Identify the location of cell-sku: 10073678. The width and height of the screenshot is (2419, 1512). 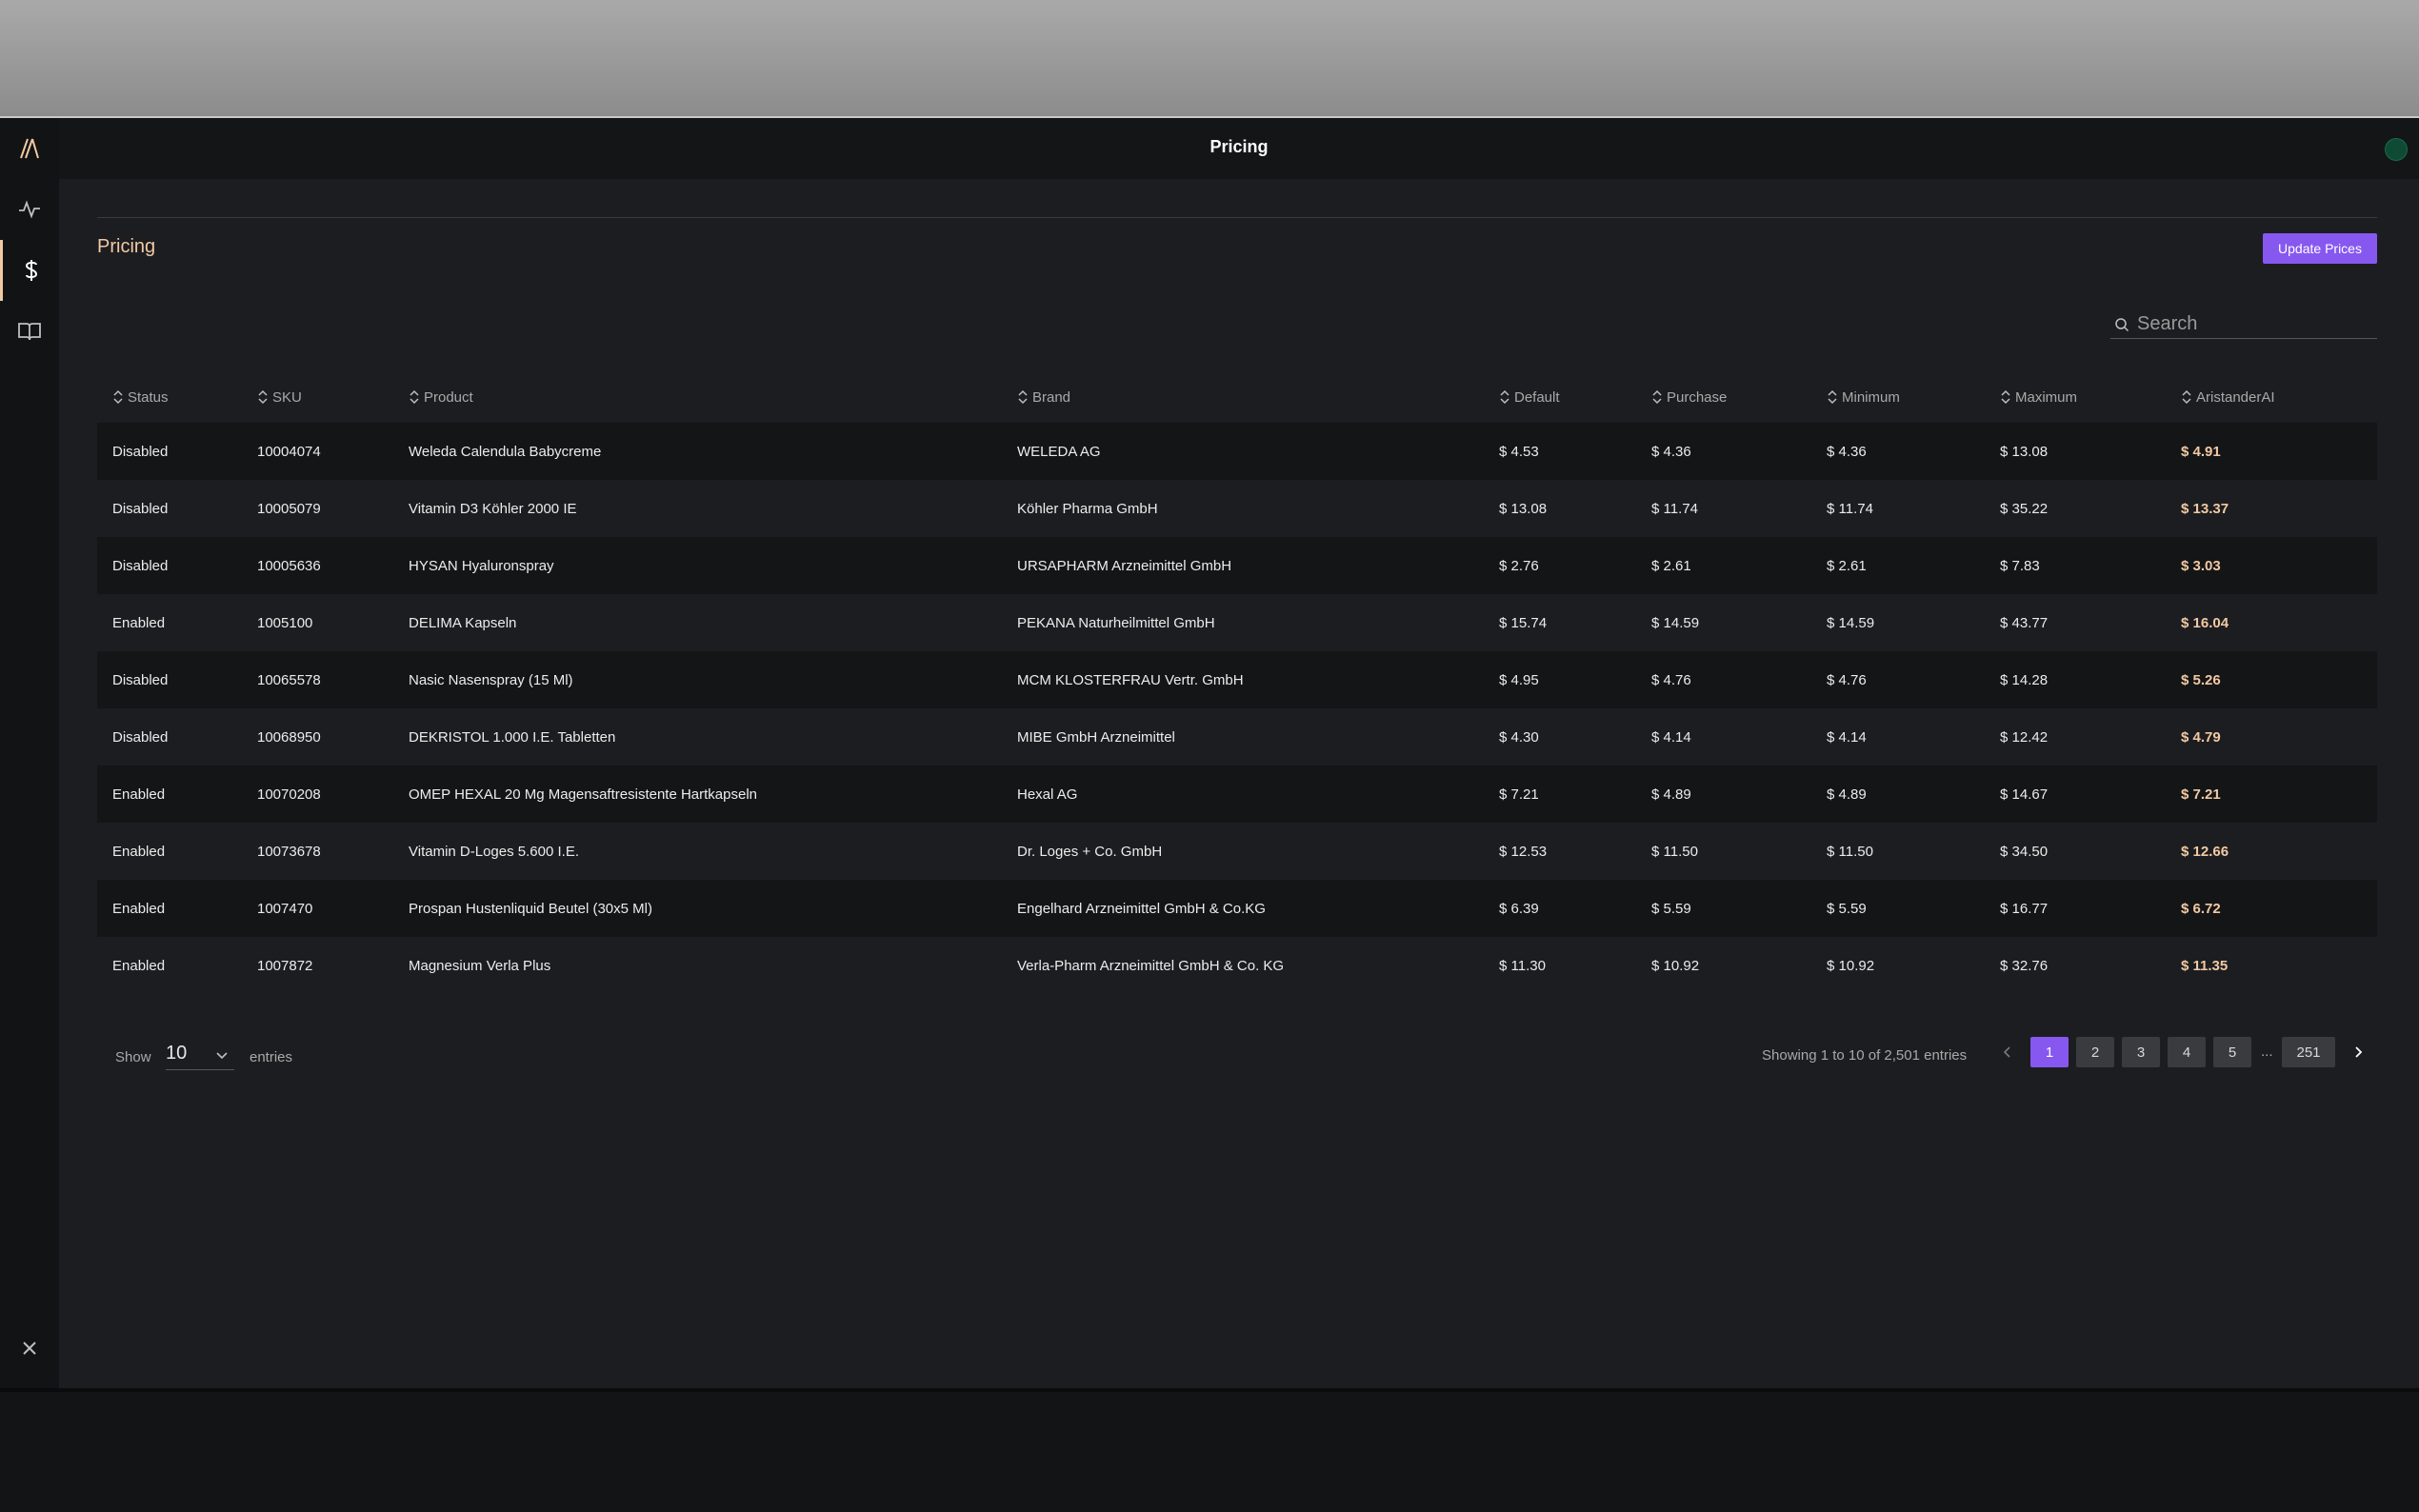
(289, 851).